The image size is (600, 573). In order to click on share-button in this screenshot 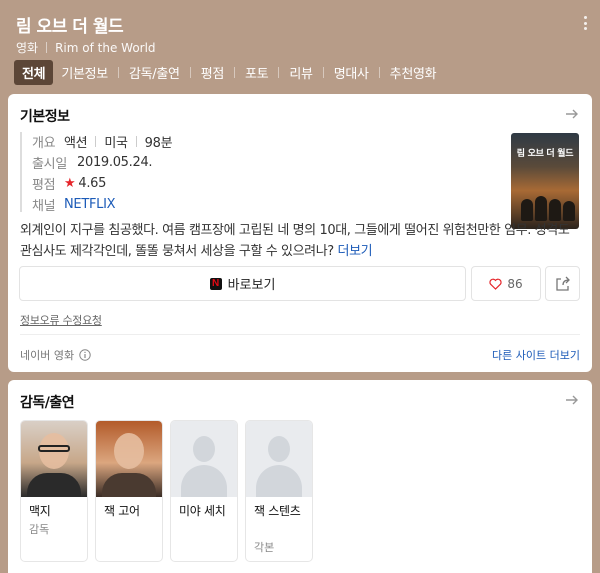, I will do `click(562, 283)`.